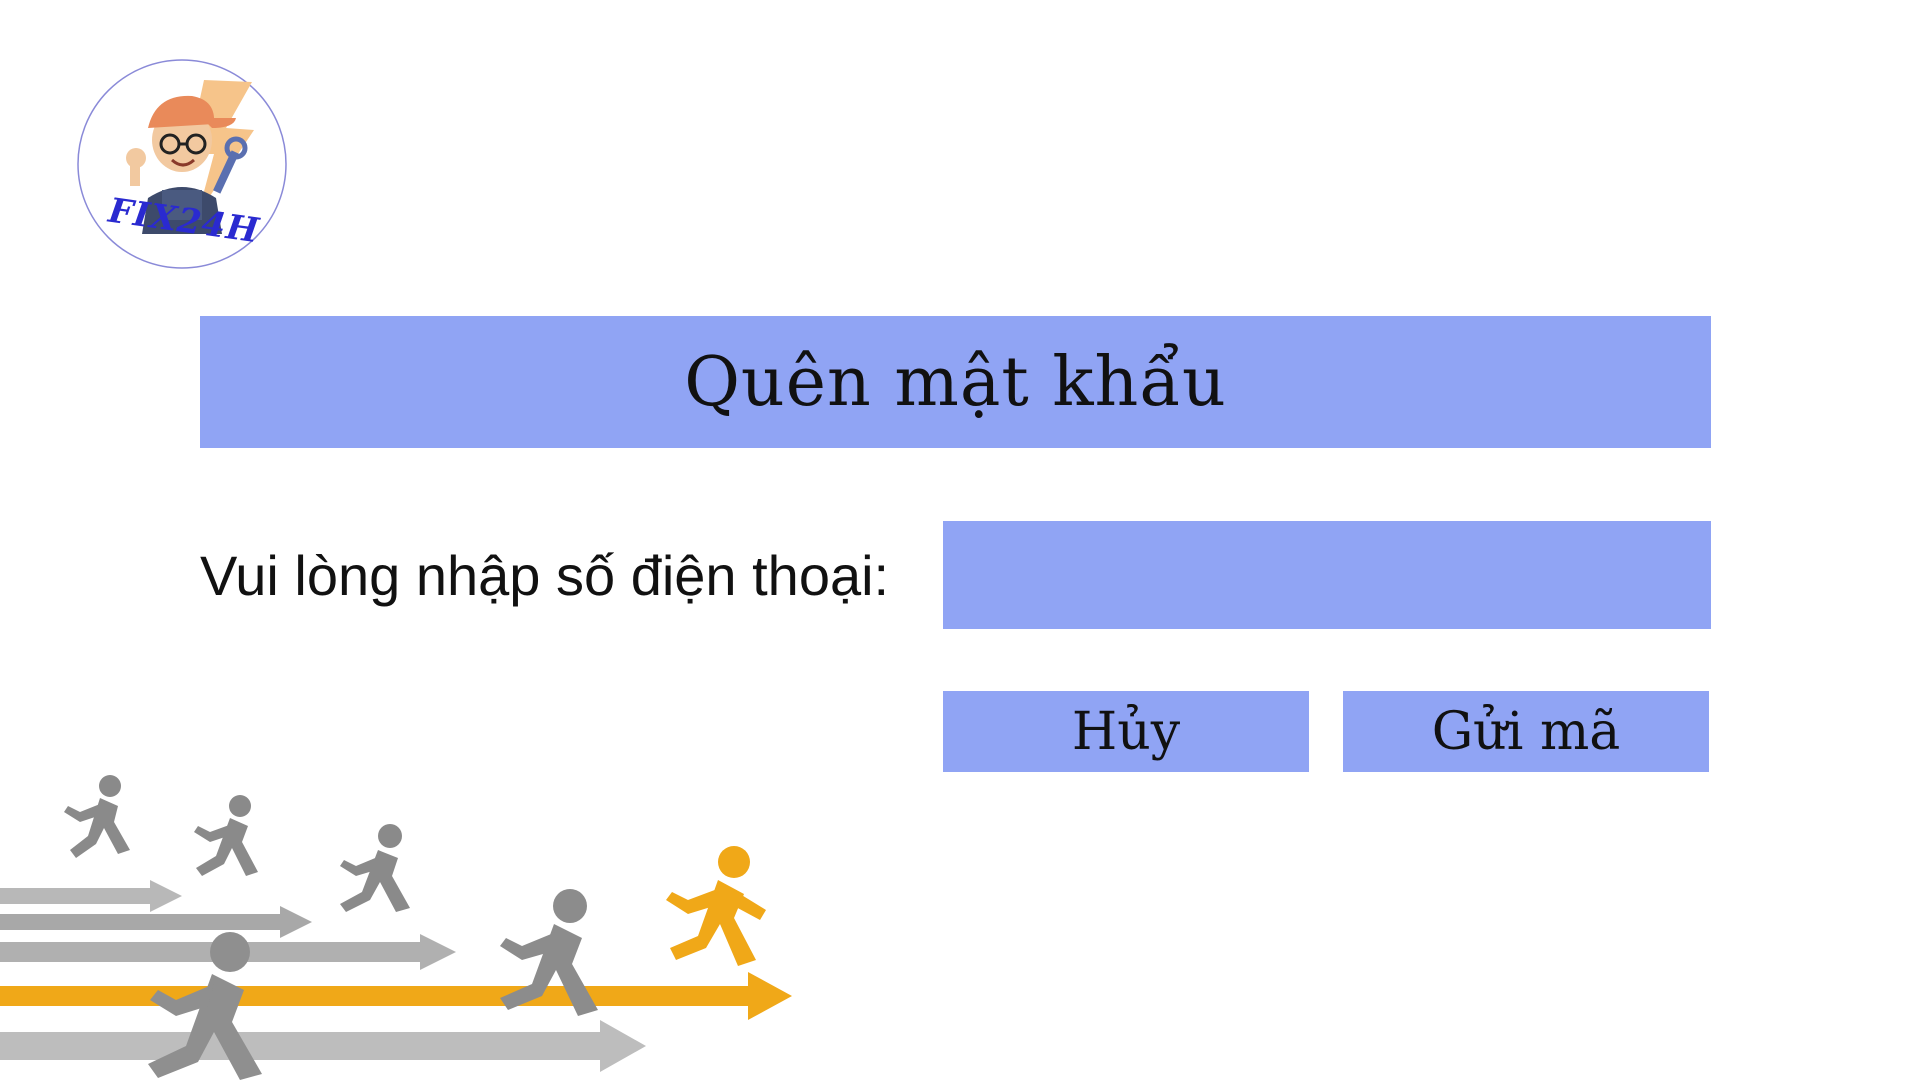 This screenshot has height=1080, width=1920. What do you see at coordinates (1526, 731) in the screenshot?
I see `send-code-button: Gửi mã` at bounding box center [1526, 731].